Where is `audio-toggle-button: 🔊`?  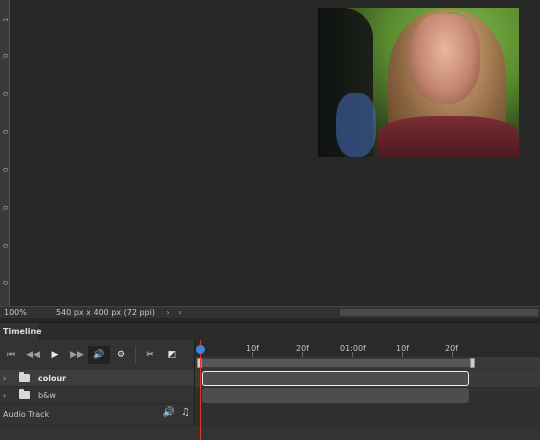 audio-toggle-button: 🔊 is located at coordinates (99, 354).